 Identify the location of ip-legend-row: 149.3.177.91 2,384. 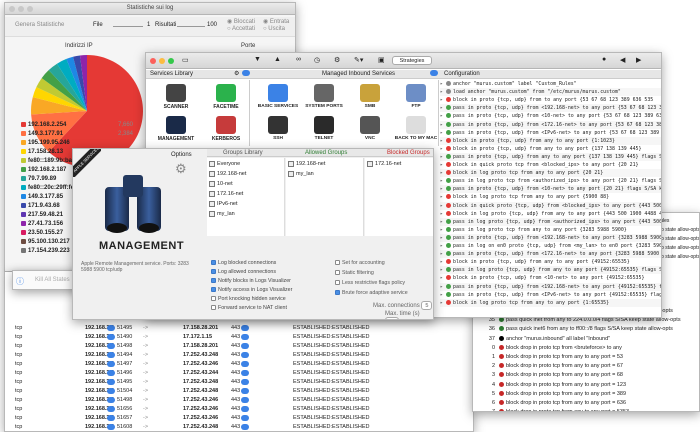
(70, 134).